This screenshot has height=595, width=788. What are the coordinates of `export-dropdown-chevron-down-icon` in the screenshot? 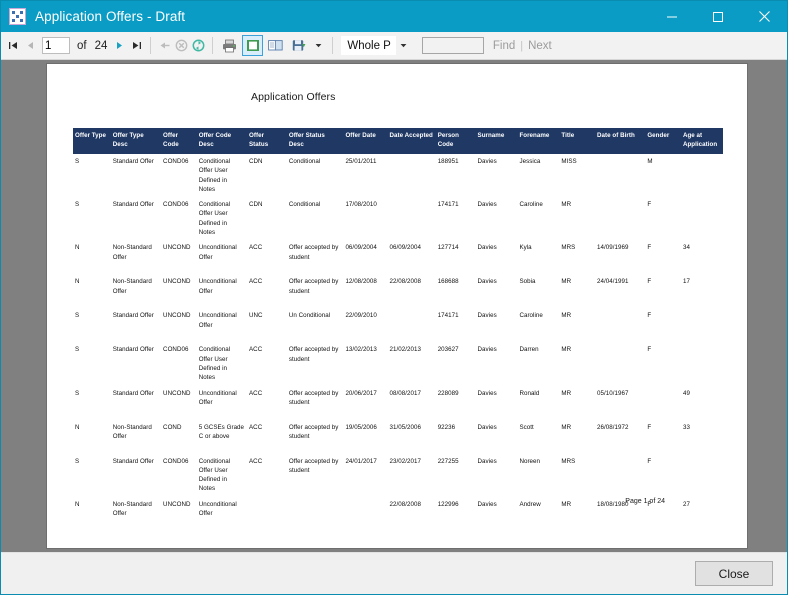 It's located at (318, 46).